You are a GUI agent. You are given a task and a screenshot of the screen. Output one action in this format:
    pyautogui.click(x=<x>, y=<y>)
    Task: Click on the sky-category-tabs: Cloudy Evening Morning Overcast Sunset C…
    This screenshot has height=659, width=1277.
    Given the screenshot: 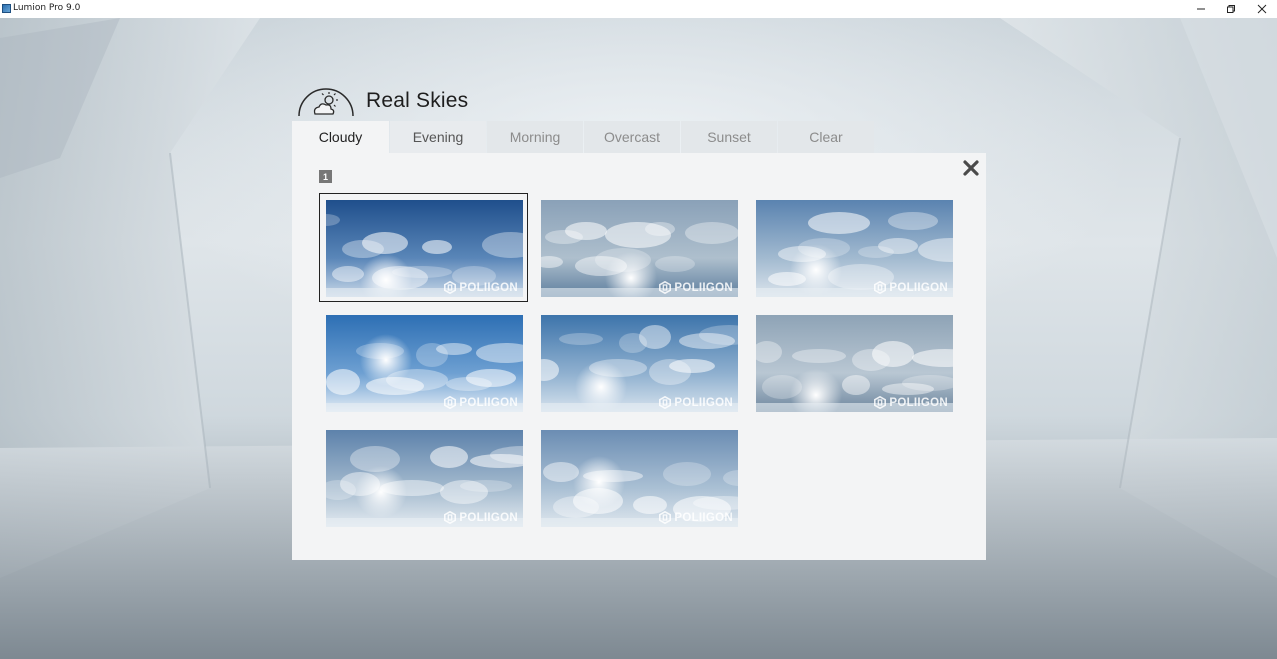 What is the action you would take?
    pyautogui.click(x=583, y=137)
    